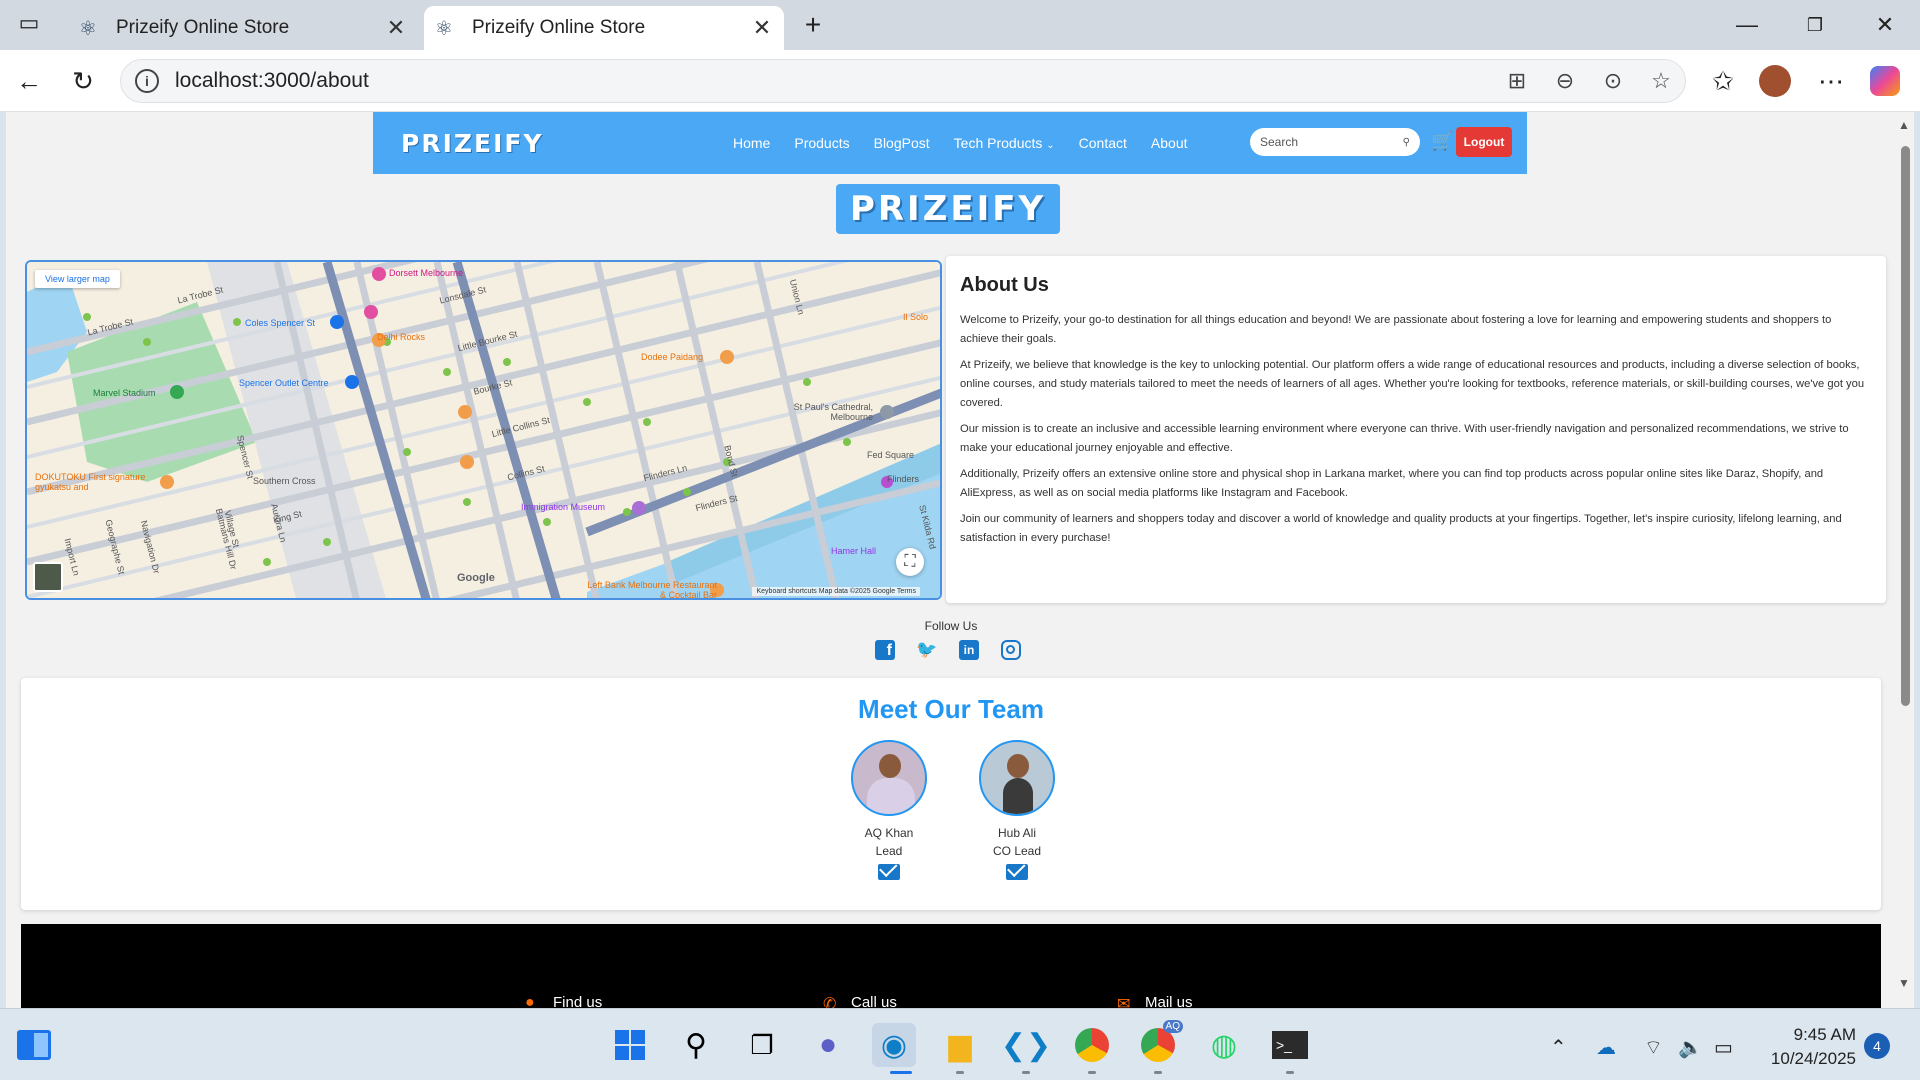 The image size is (1920, 1080). Describe the element at coordinates (1290, 1045) in the screenshot. I see `terminal-icon: >_` at that location.